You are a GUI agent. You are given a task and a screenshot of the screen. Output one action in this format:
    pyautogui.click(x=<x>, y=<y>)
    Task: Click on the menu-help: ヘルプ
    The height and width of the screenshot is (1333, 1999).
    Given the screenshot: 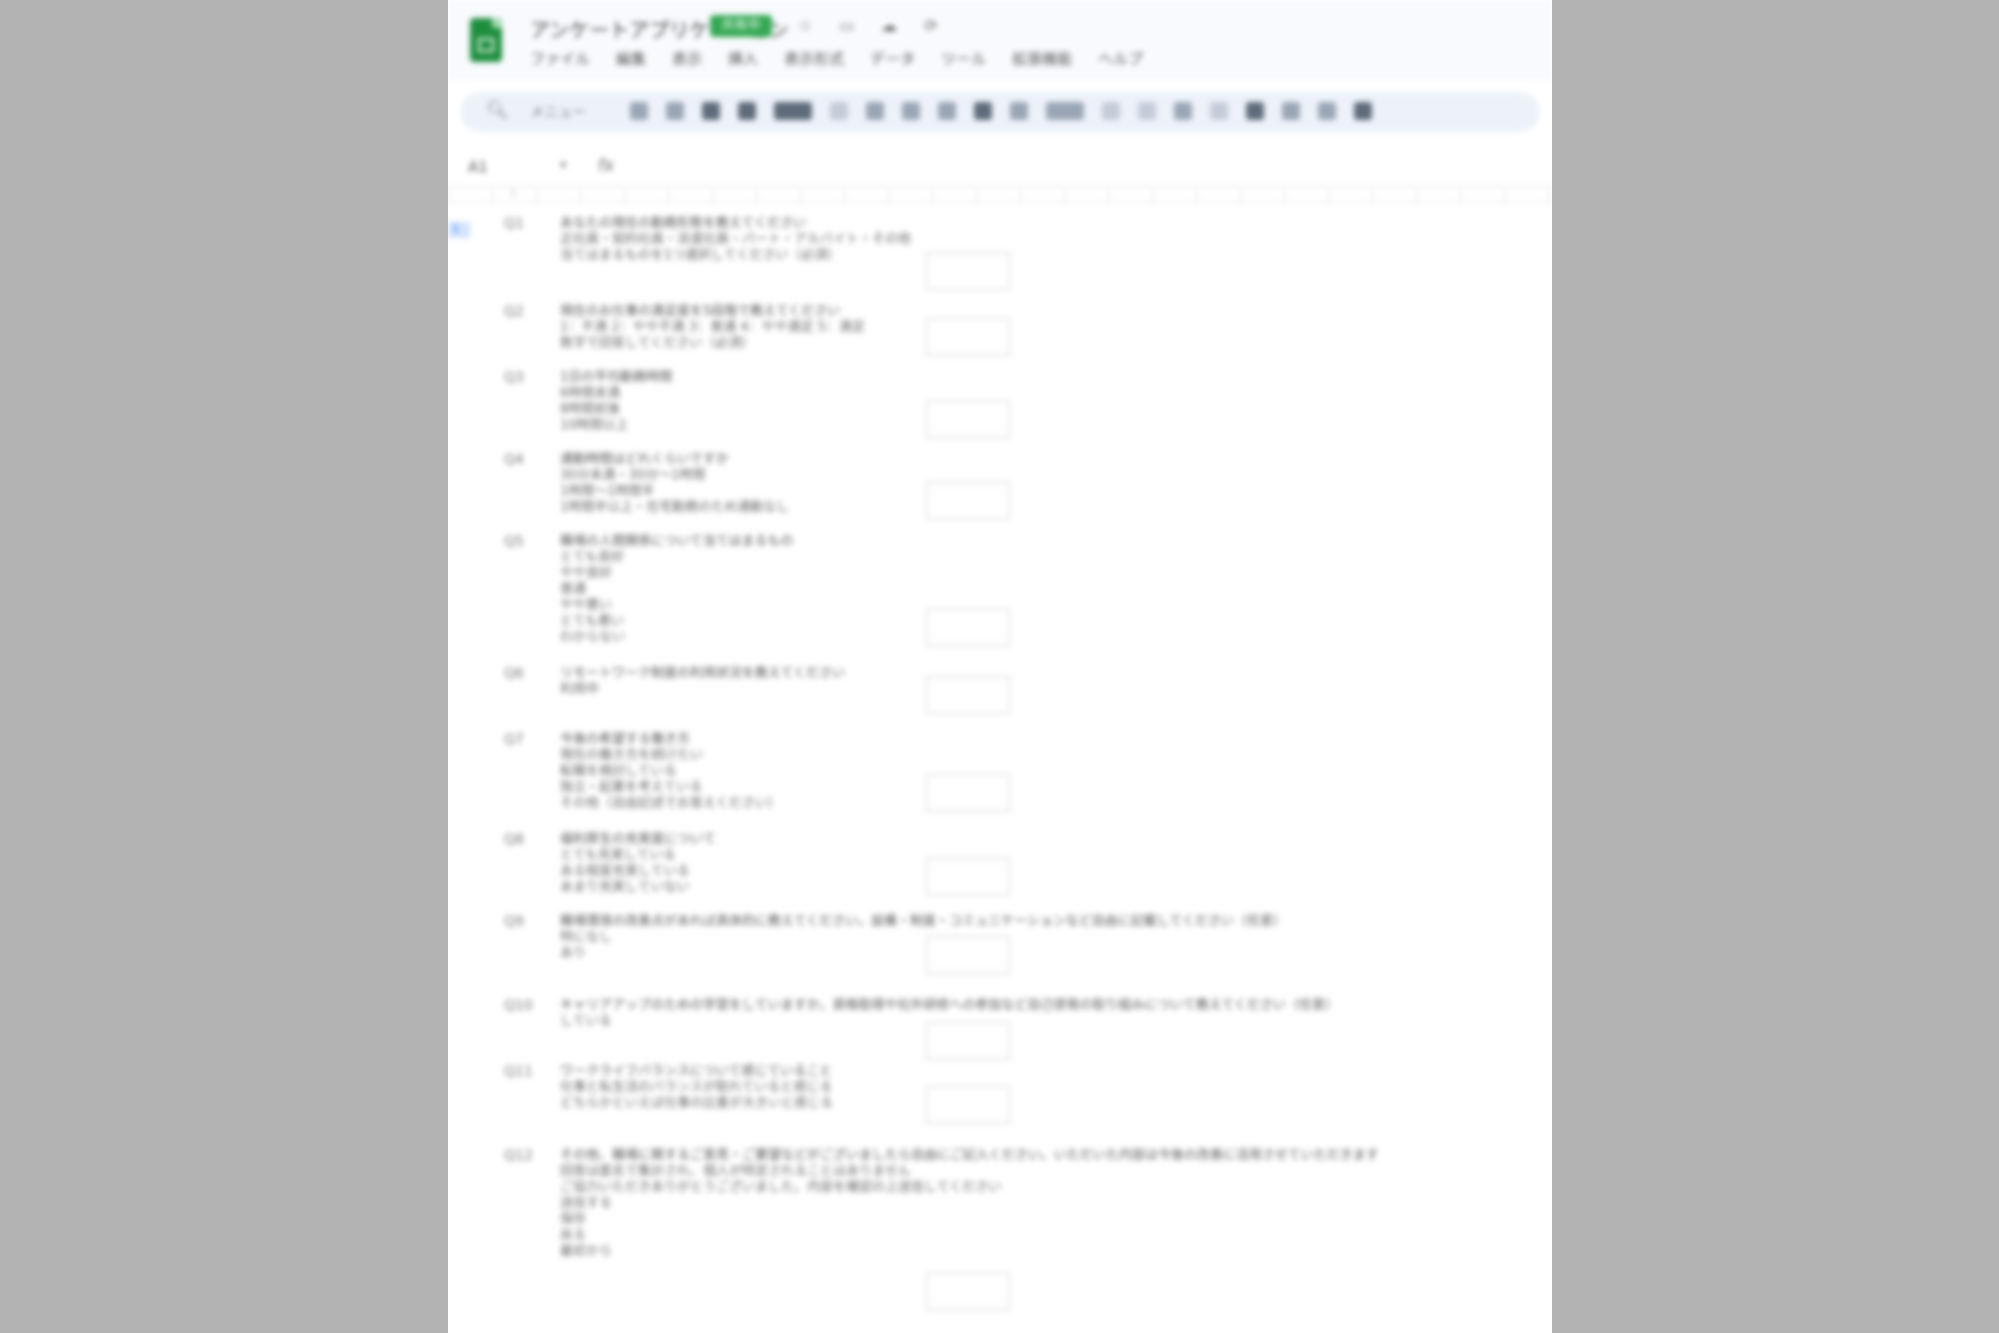 What is the action you would take?
    pyautogui.click(x=1120, y=58)
    